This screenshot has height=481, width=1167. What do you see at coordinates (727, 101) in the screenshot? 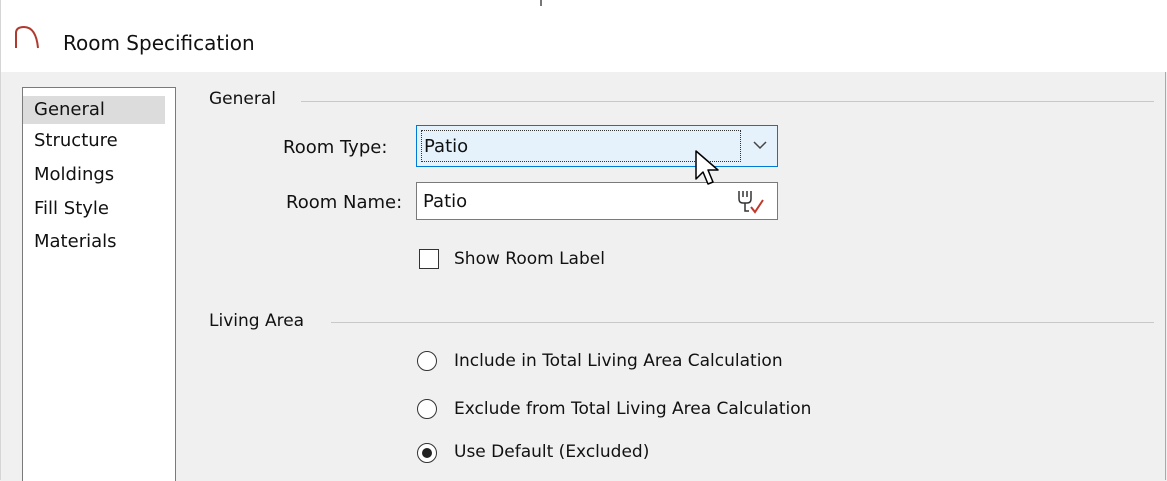
I see `general-group-divider` at bounding box center [727, 101].